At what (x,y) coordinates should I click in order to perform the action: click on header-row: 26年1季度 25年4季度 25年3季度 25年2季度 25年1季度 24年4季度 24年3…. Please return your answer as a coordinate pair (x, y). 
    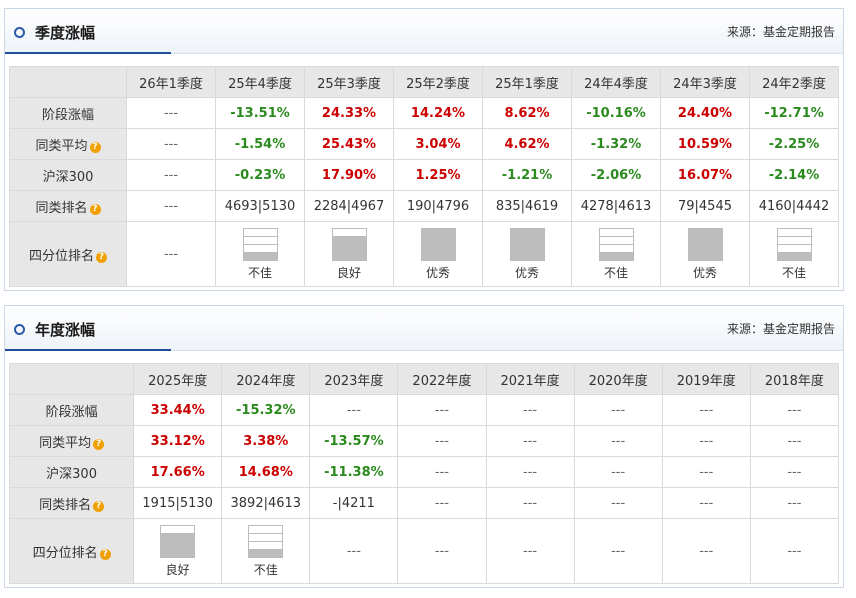
    Looking at the image, I should click on (424, 82).